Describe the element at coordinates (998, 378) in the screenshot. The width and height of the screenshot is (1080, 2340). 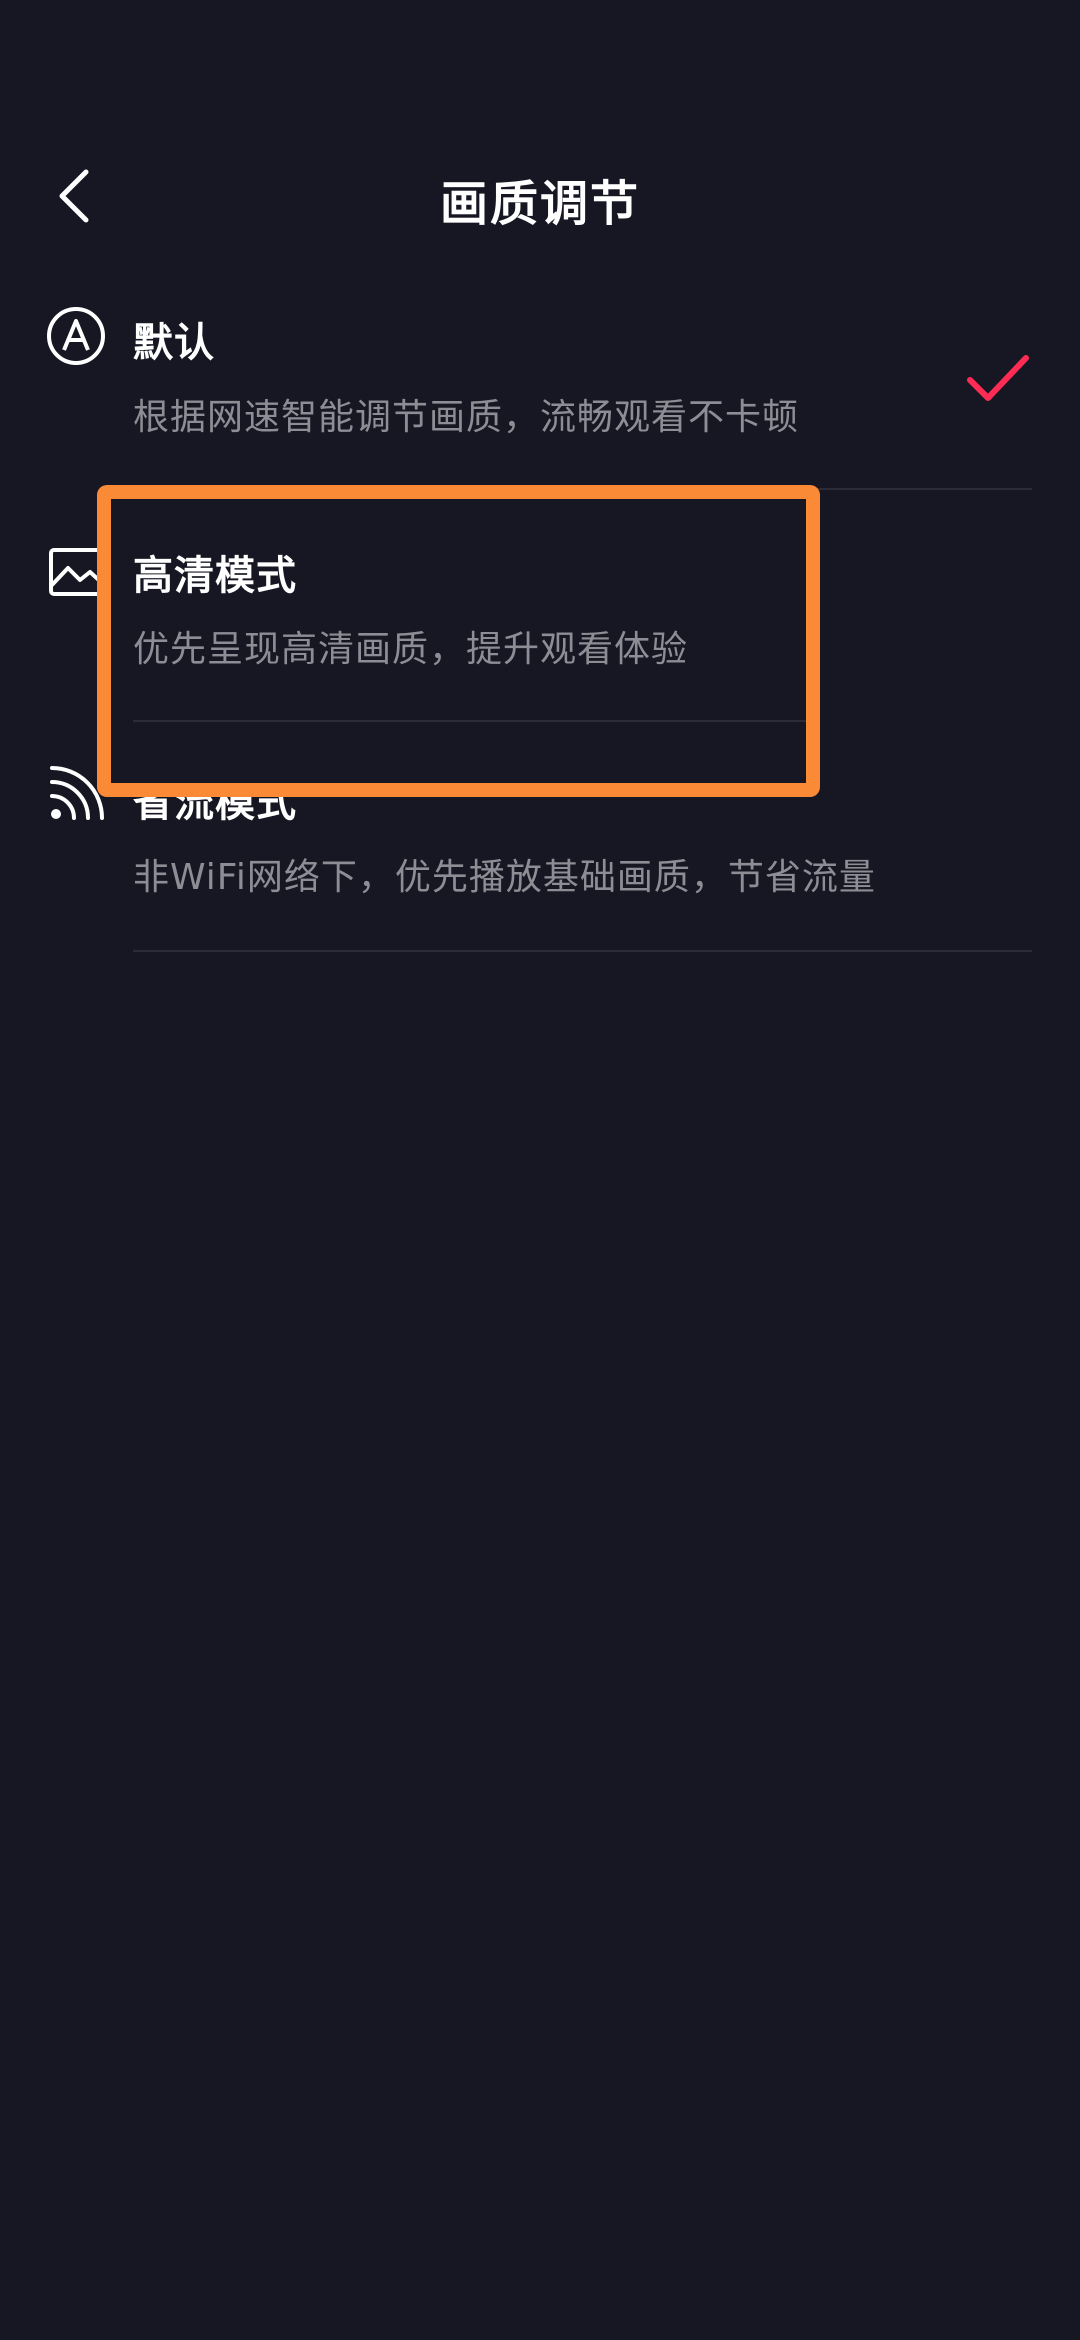
I see `checkmark-icon` at that location.